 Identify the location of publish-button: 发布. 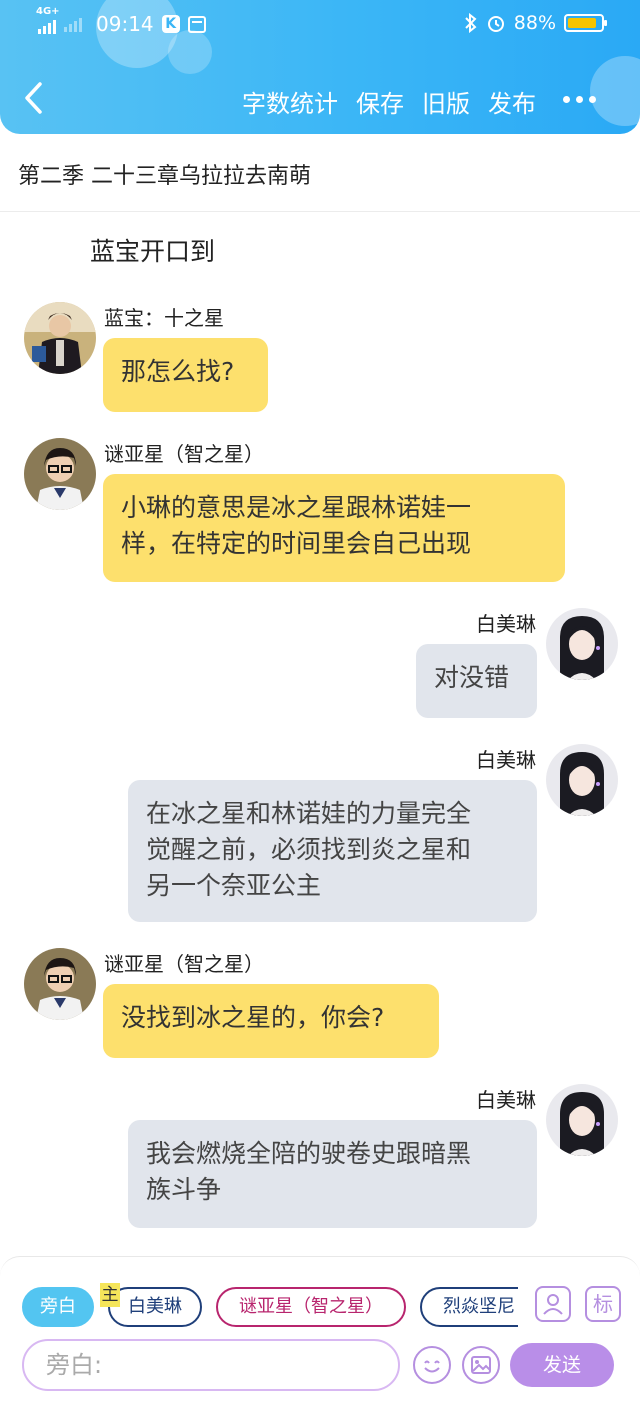
(512, 101).